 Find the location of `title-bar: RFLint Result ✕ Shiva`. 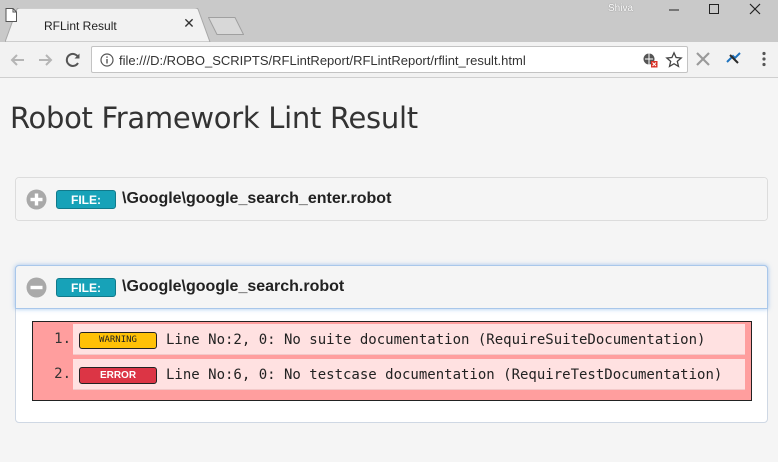

title-bar: RFLint Result ✕ Shiva is located at coordinates (389, 21).